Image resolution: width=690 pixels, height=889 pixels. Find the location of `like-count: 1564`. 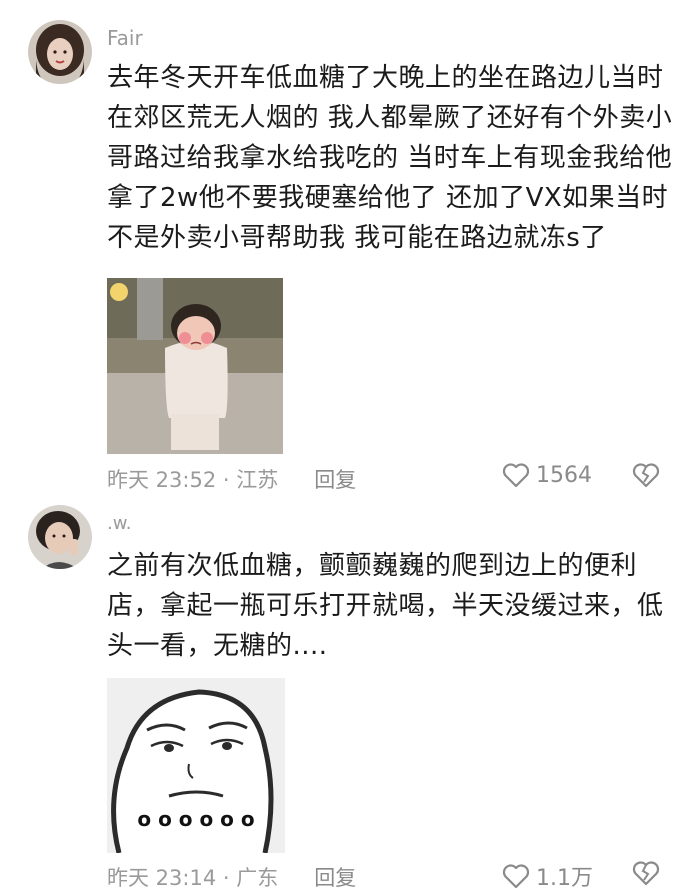

like-count: 1564 is located at coordinates (564, 475).